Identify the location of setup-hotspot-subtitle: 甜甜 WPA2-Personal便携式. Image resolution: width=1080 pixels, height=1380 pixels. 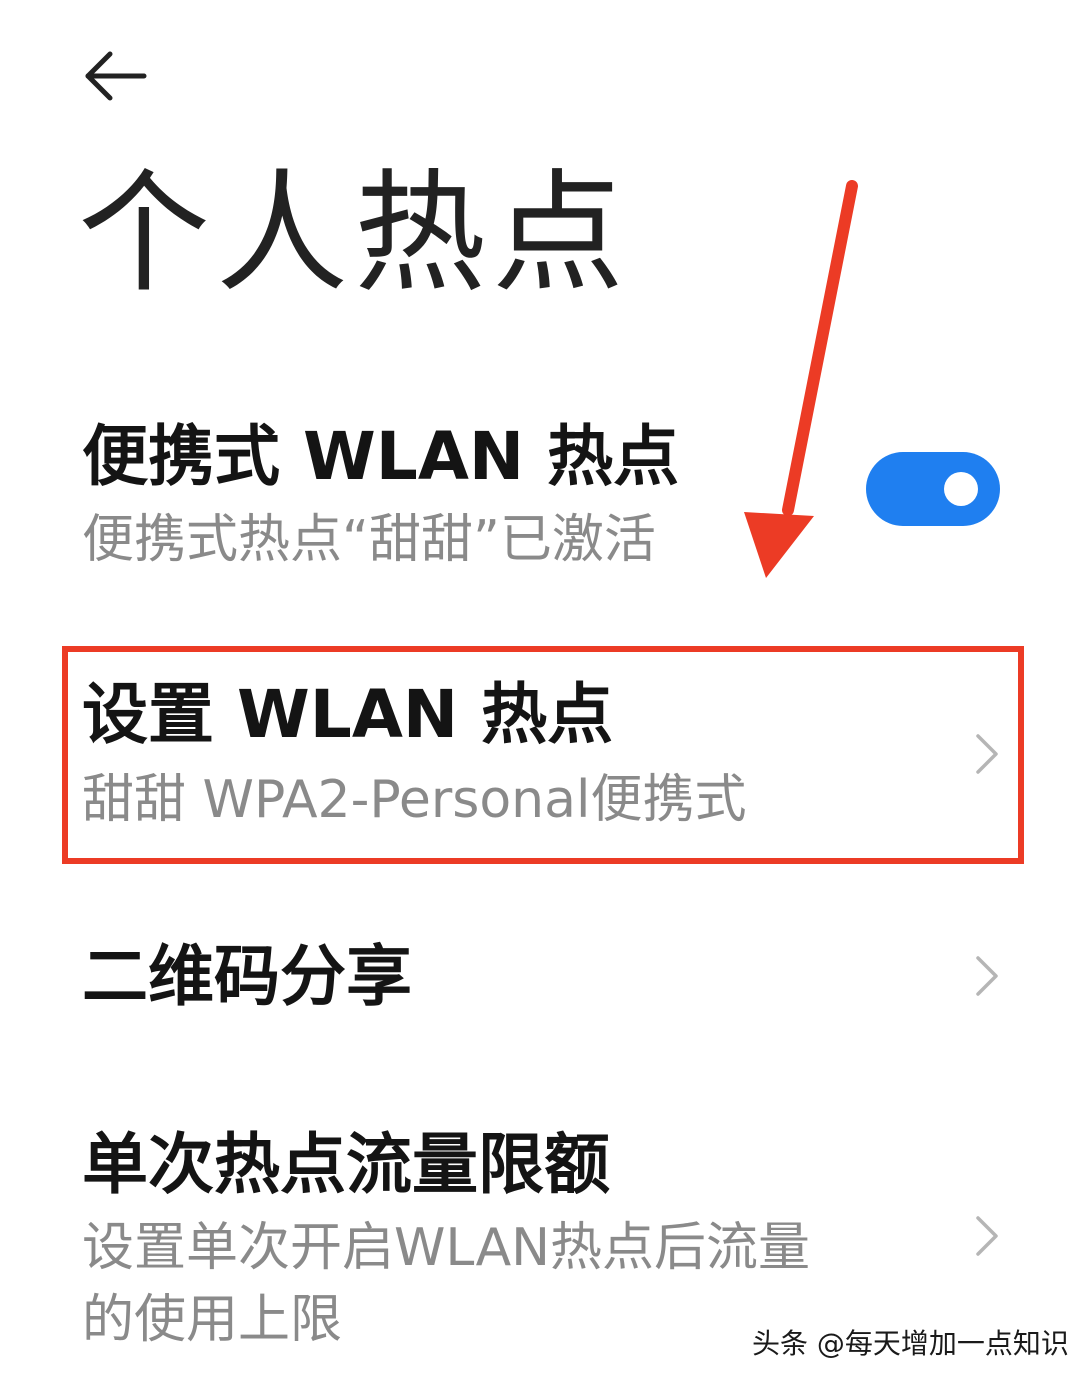
(414, 800).